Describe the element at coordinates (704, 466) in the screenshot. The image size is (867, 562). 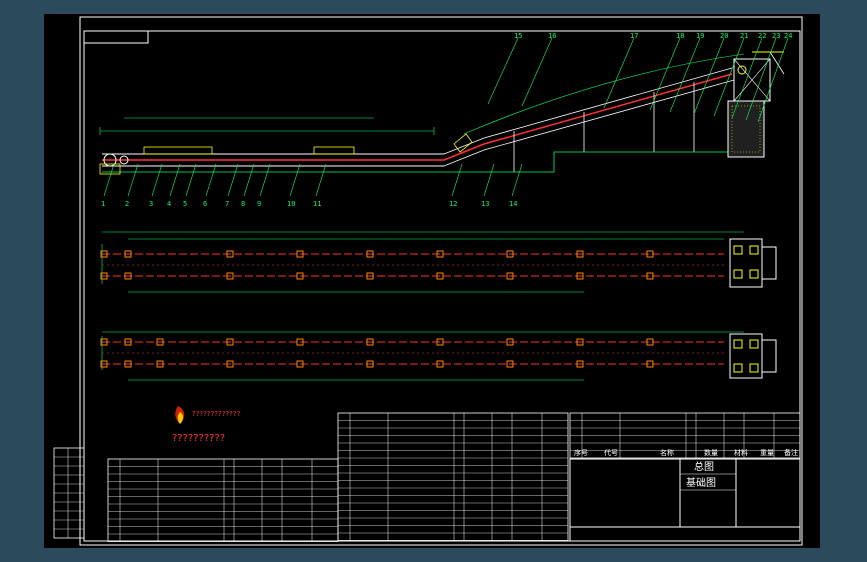
I see `drawing-type: 总图` at that location.